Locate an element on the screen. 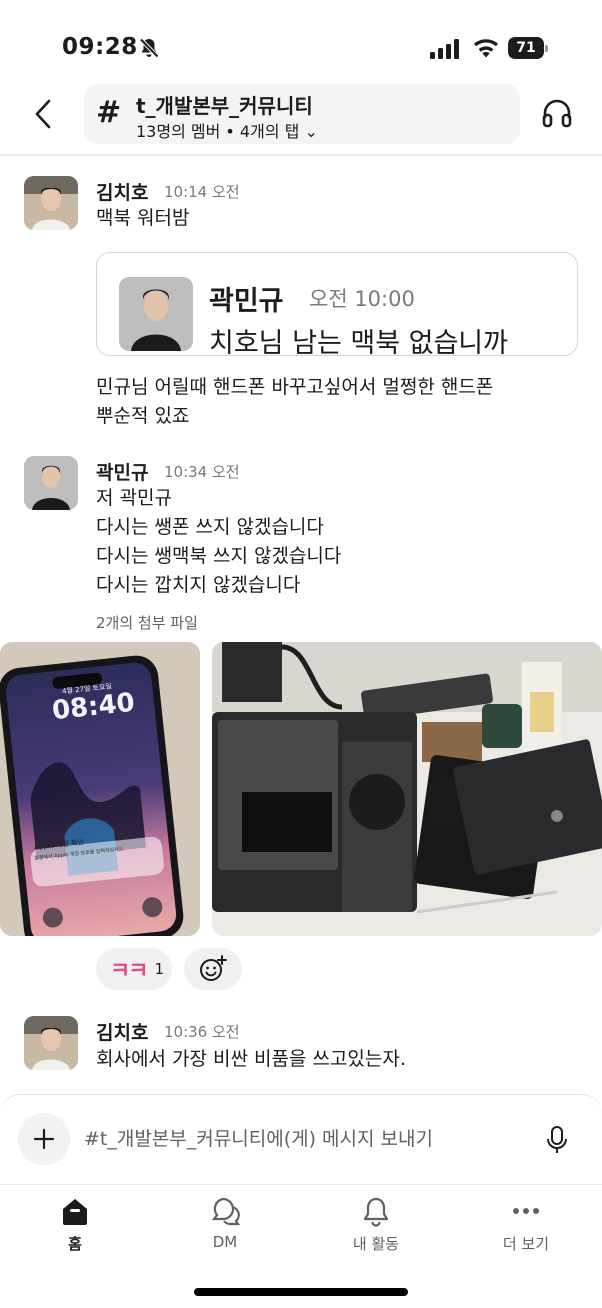 This screenshot has width=602, height=1308. quote-sender: 곽민규 is located at coordinates (246, 301).